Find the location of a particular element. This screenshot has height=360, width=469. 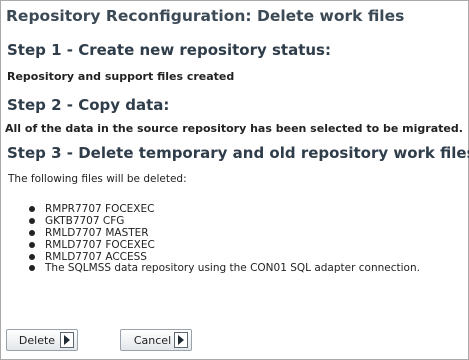

step-1-status-text: Repository and support files created is located at coordinates (121, 76).